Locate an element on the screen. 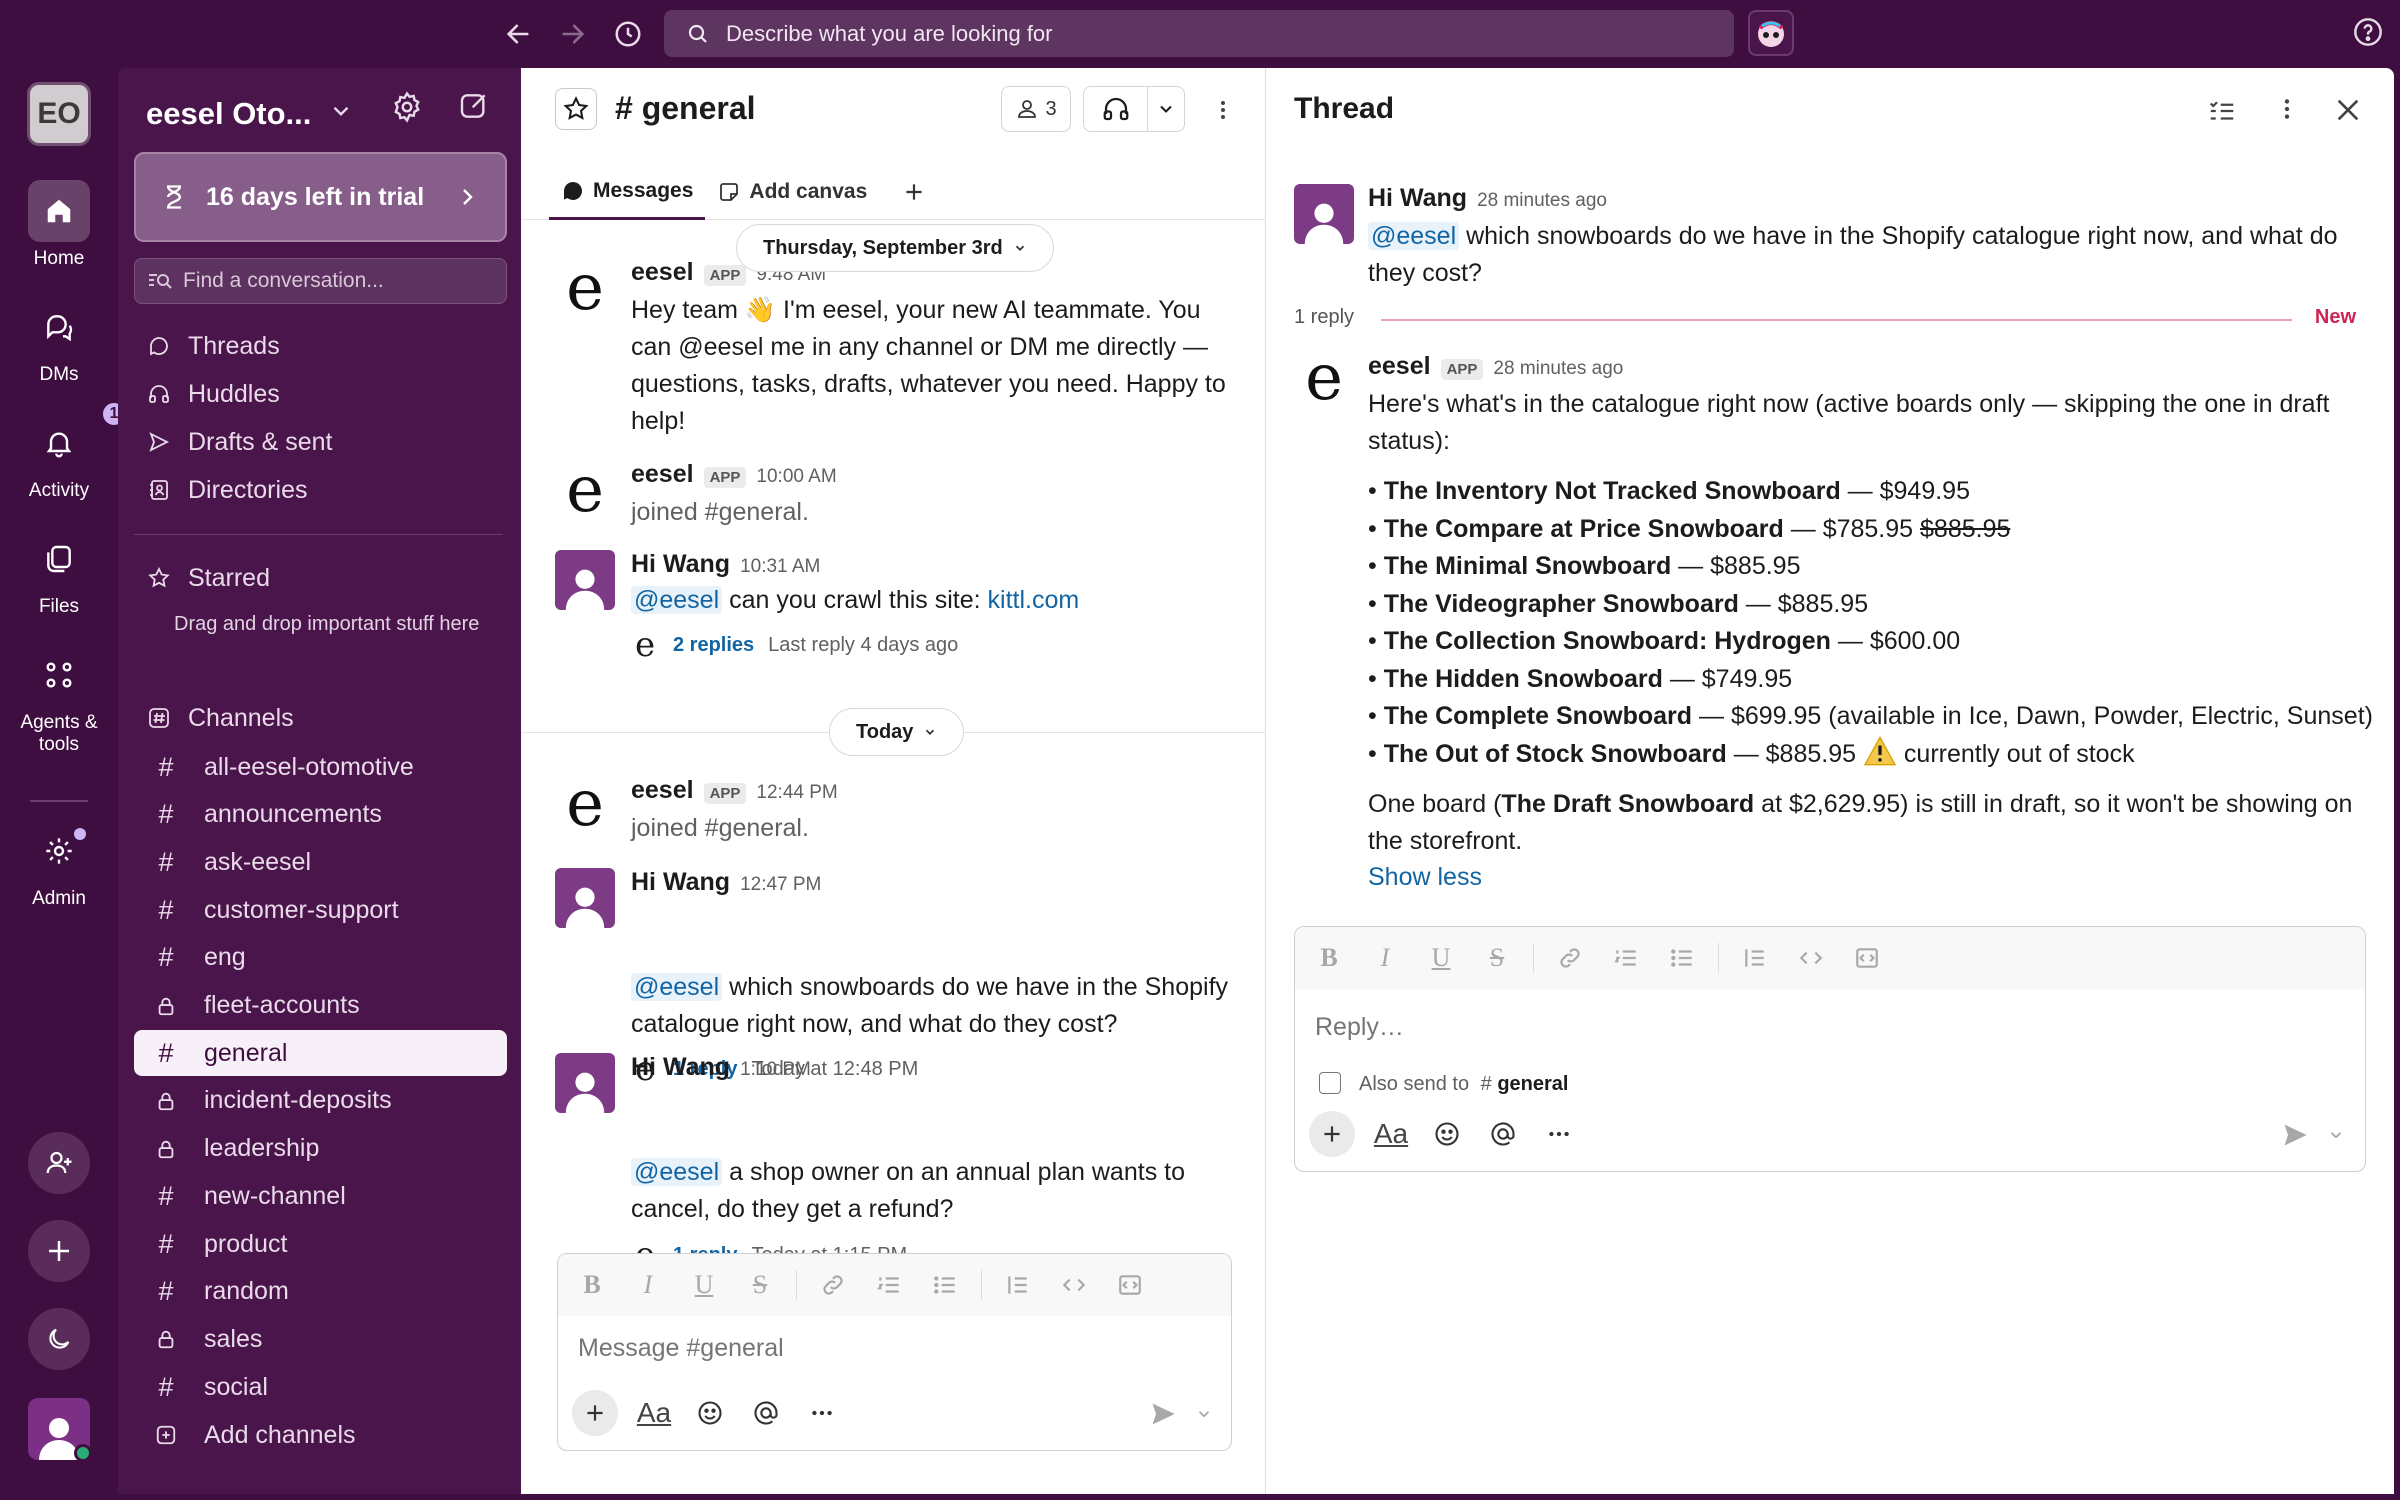 Image resolution: width=2400 pixels, height=1500 pixels. rail-files: Files is located at coordinates (59, 573).